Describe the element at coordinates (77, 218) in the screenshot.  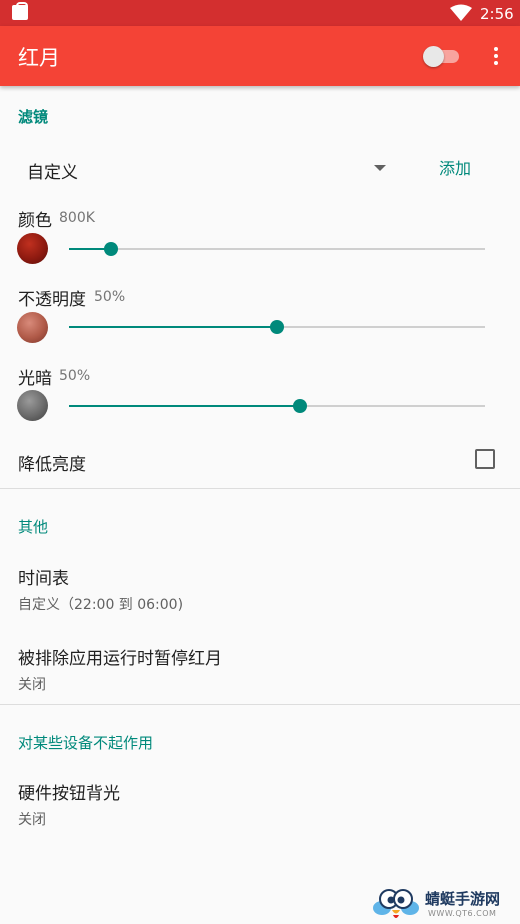
I see `color-value: 800K` at that location.